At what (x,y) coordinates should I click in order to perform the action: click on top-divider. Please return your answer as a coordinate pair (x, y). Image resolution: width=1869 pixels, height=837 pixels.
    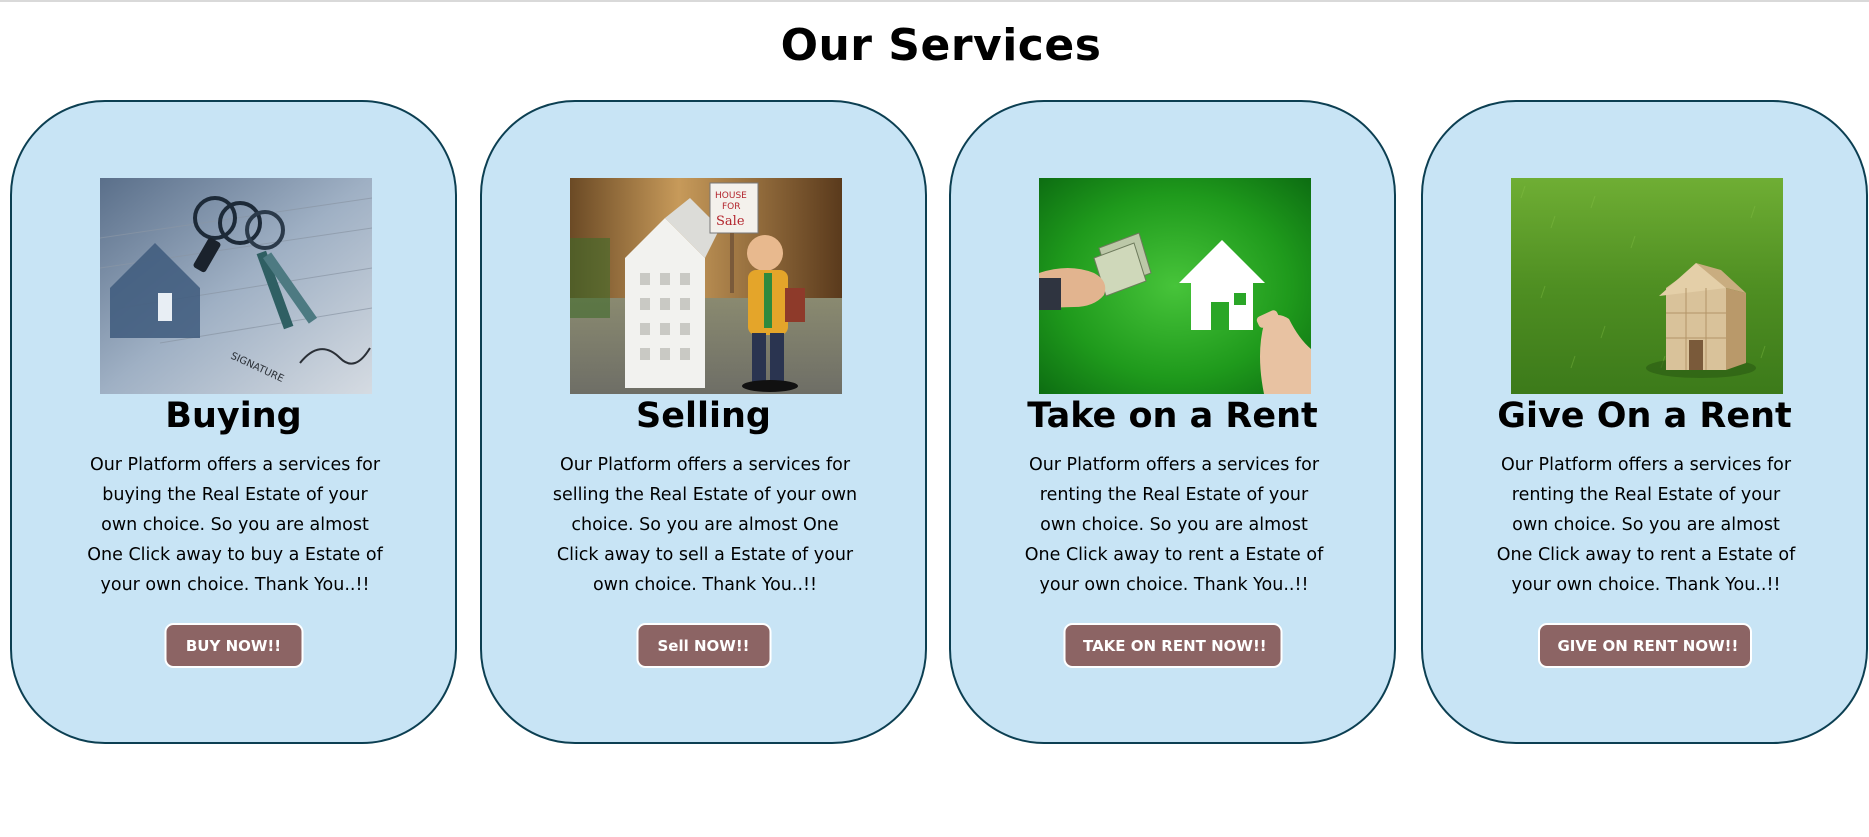
    Looking at the image, I should click on (934, 1).